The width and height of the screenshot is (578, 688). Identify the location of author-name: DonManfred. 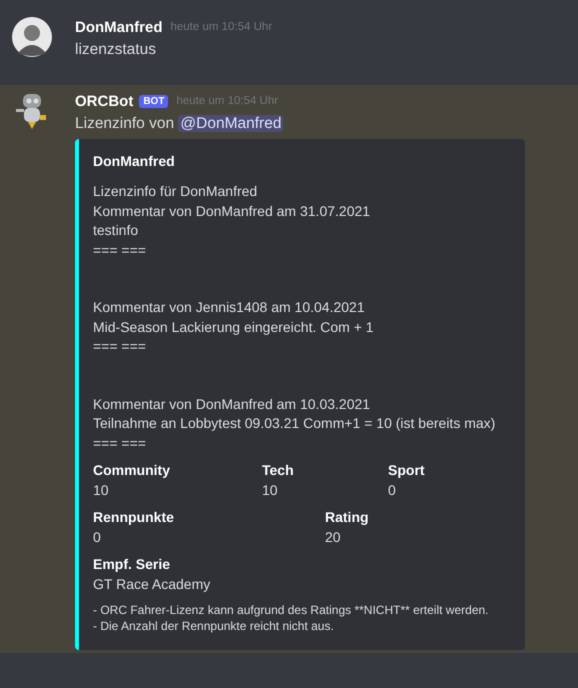
(118, 27).